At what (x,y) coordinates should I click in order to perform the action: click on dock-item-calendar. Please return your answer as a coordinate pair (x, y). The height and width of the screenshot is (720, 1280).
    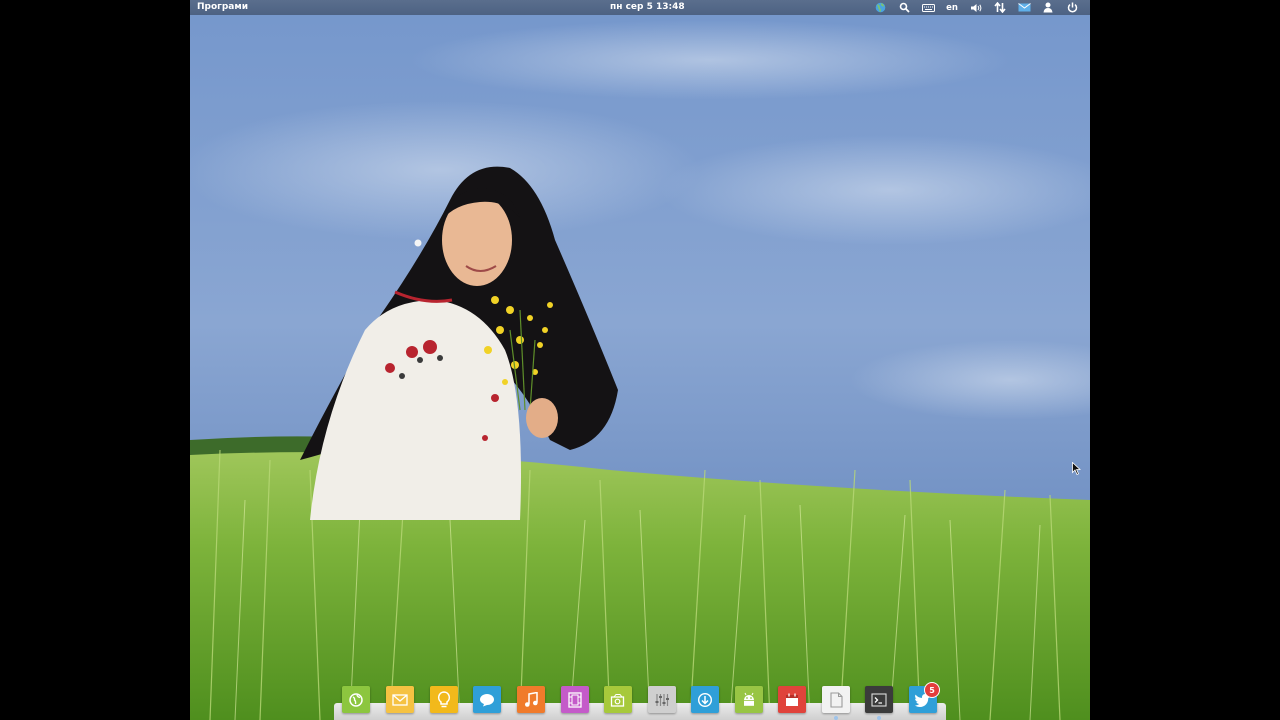
    Looking at the image, I should click on (792, 699).